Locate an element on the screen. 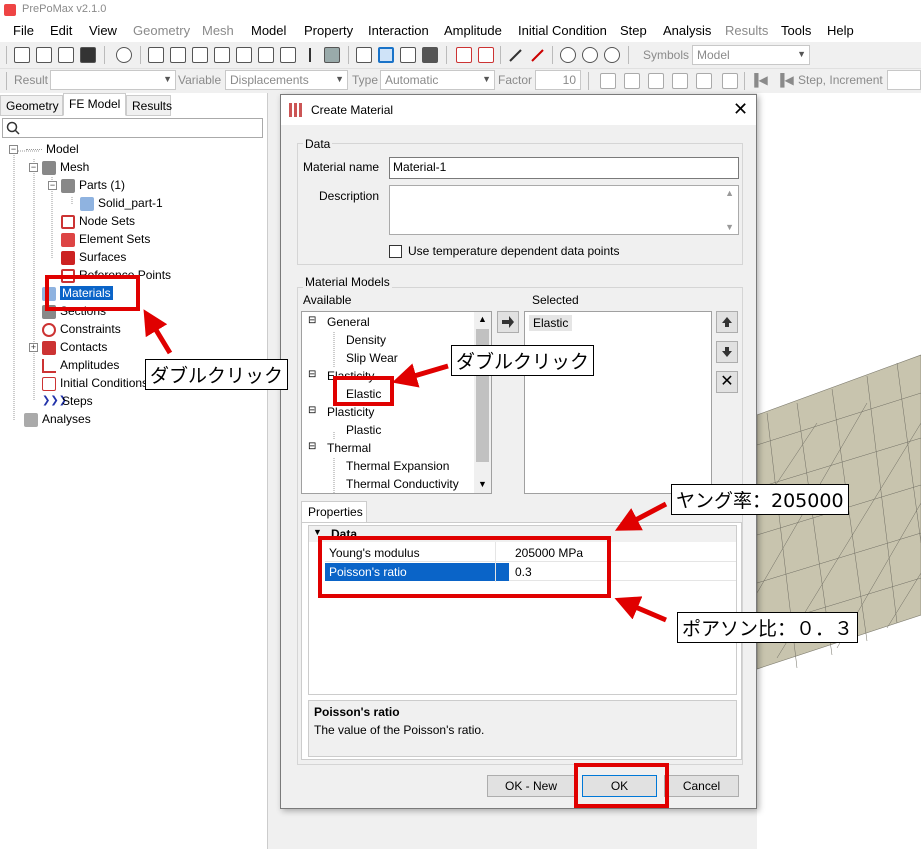 The width and height of the screenshot is (921, 849). menu-analysis: Analysis is located at coordinates (687, 30).